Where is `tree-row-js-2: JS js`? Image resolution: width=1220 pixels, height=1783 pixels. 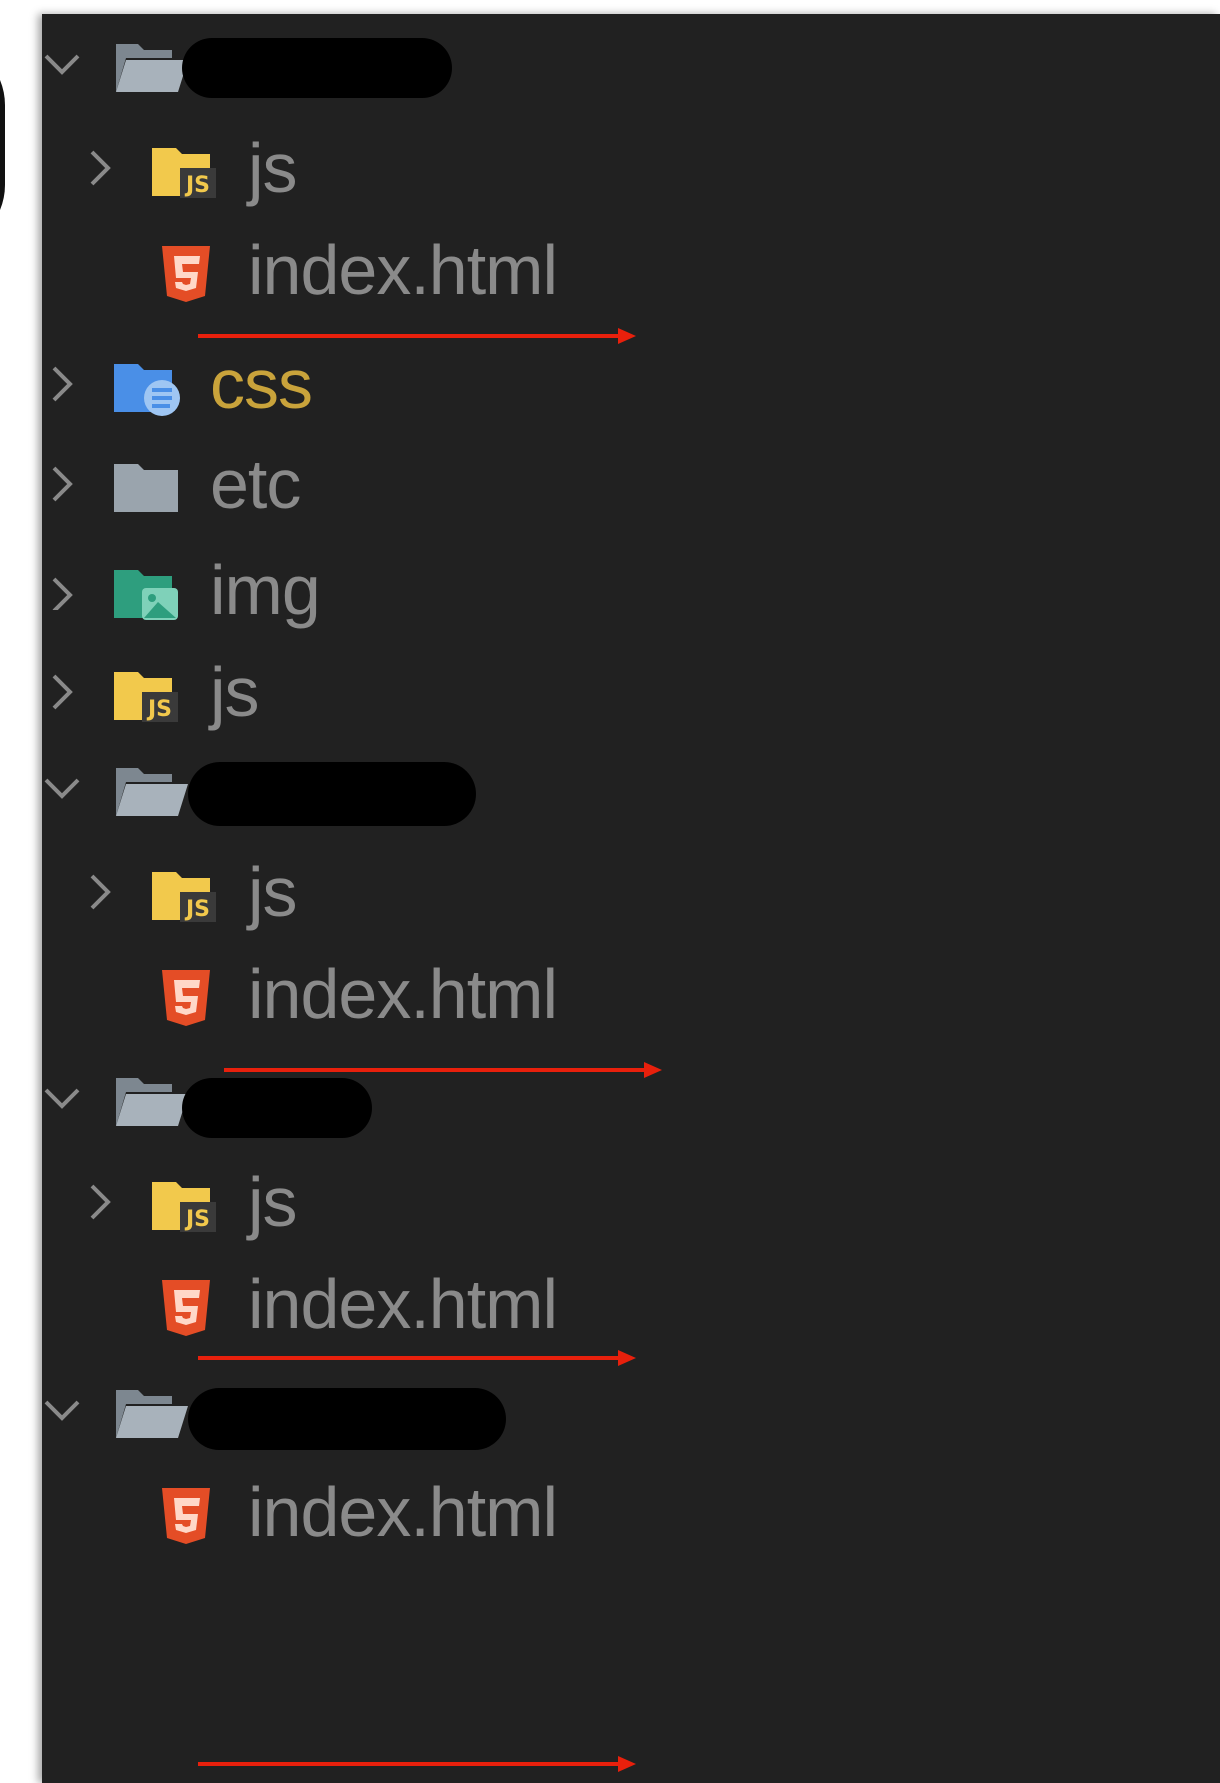
tree-row-js-2: JS js is located at coordinates (542, 892).